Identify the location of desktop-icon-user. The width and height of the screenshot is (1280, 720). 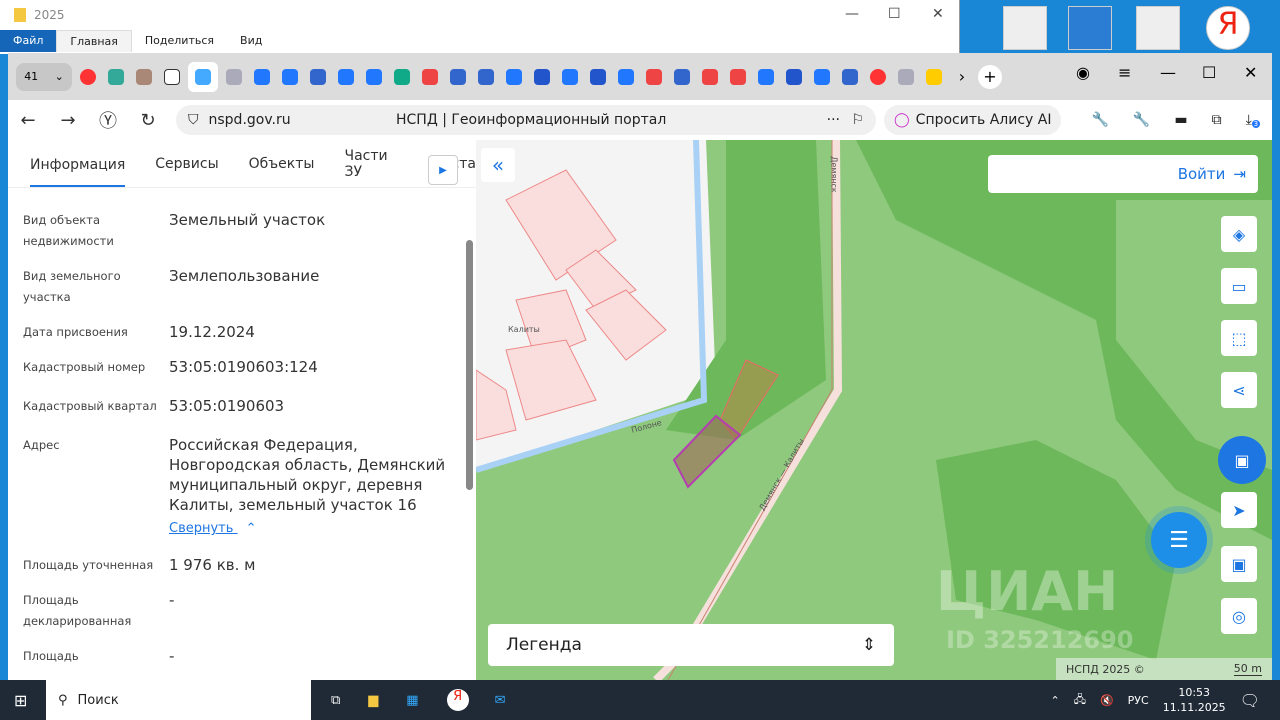
(1158, 28).